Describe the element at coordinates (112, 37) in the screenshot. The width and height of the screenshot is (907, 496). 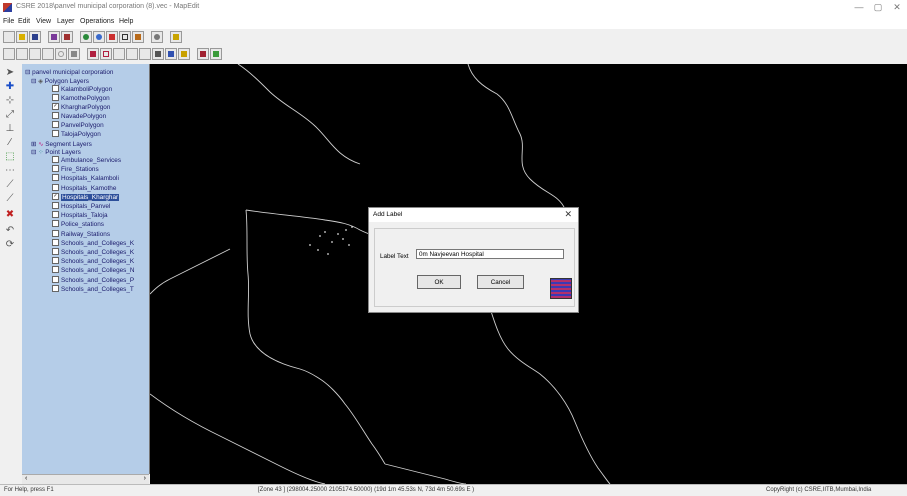
I see `zoom-extent-icon` at that location.